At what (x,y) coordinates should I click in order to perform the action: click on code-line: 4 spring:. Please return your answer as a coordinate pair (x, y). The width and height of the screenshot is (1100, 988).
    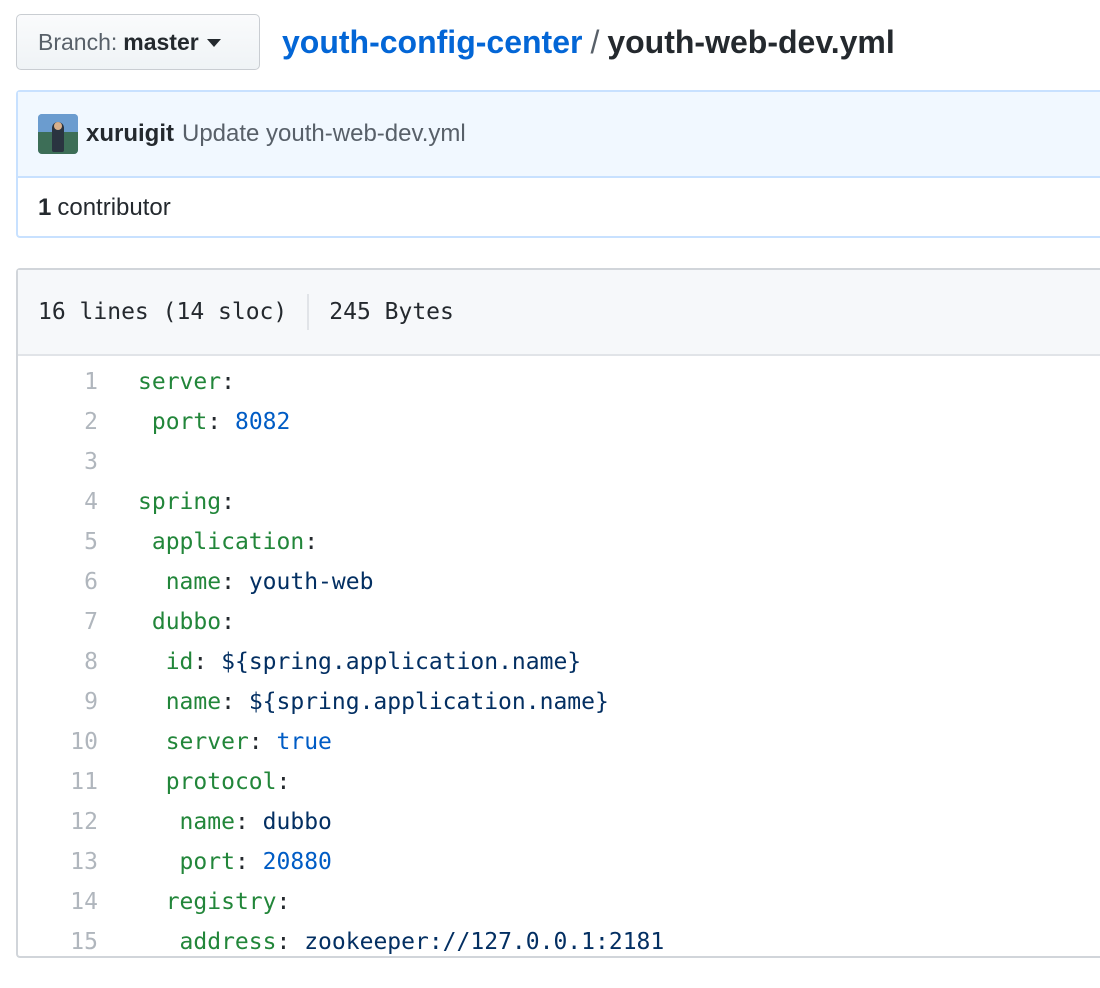
    Looking at the image, I should click on (559, 502).